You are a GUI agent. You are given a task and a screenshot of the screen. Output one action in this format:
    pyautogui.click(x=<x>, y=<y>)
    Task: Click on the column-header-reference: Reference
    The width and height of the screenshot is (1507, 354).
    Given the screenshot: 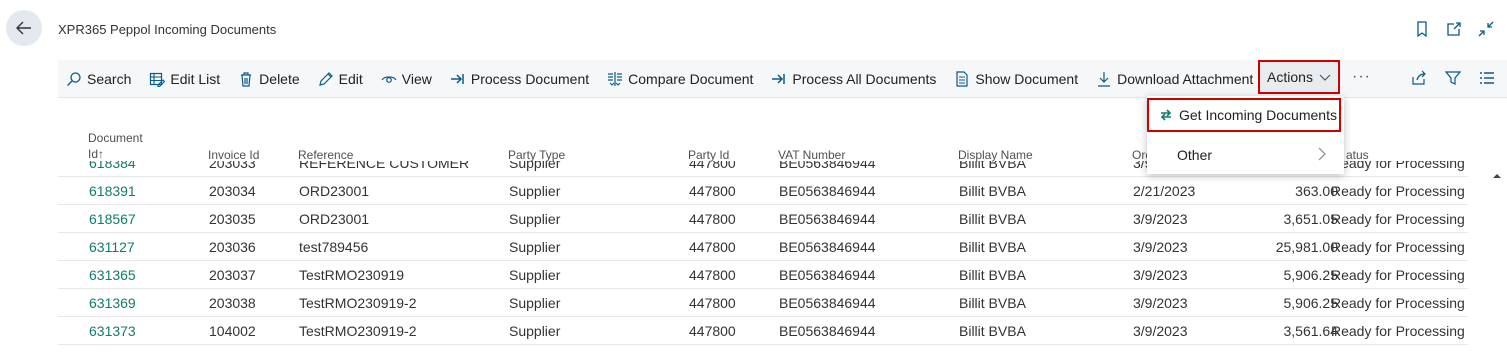 What is the action you would take?
    pyautogui.click(x=325, y=155)
    